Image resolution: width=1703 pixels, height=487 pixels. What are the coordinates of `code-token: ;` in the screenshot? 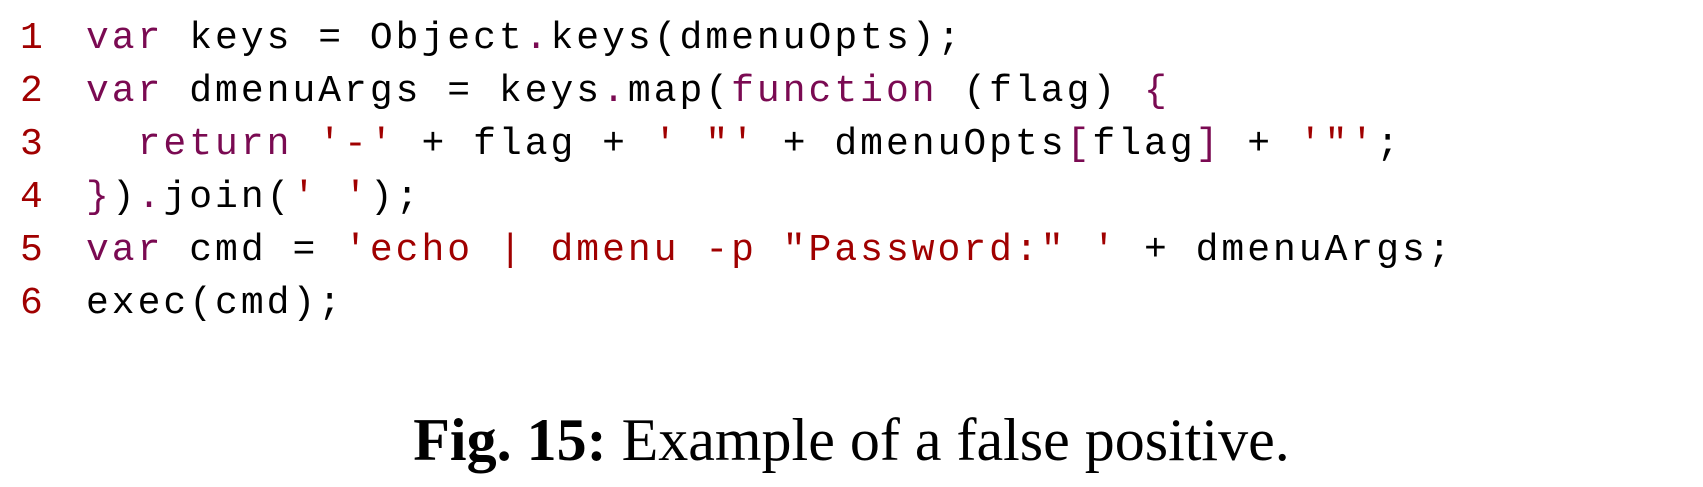 It's located at (1389, 144).